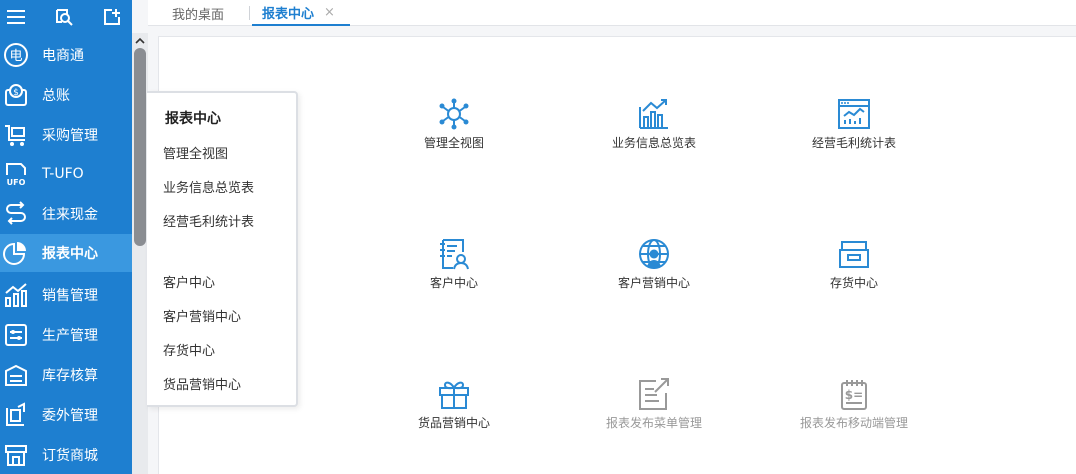 This screenshot has width=1076, height=474. What do you see at coordinates (288, 14) in the screenshot?
I see `tab-label: 报表中心` at bounding box center [288, 14].